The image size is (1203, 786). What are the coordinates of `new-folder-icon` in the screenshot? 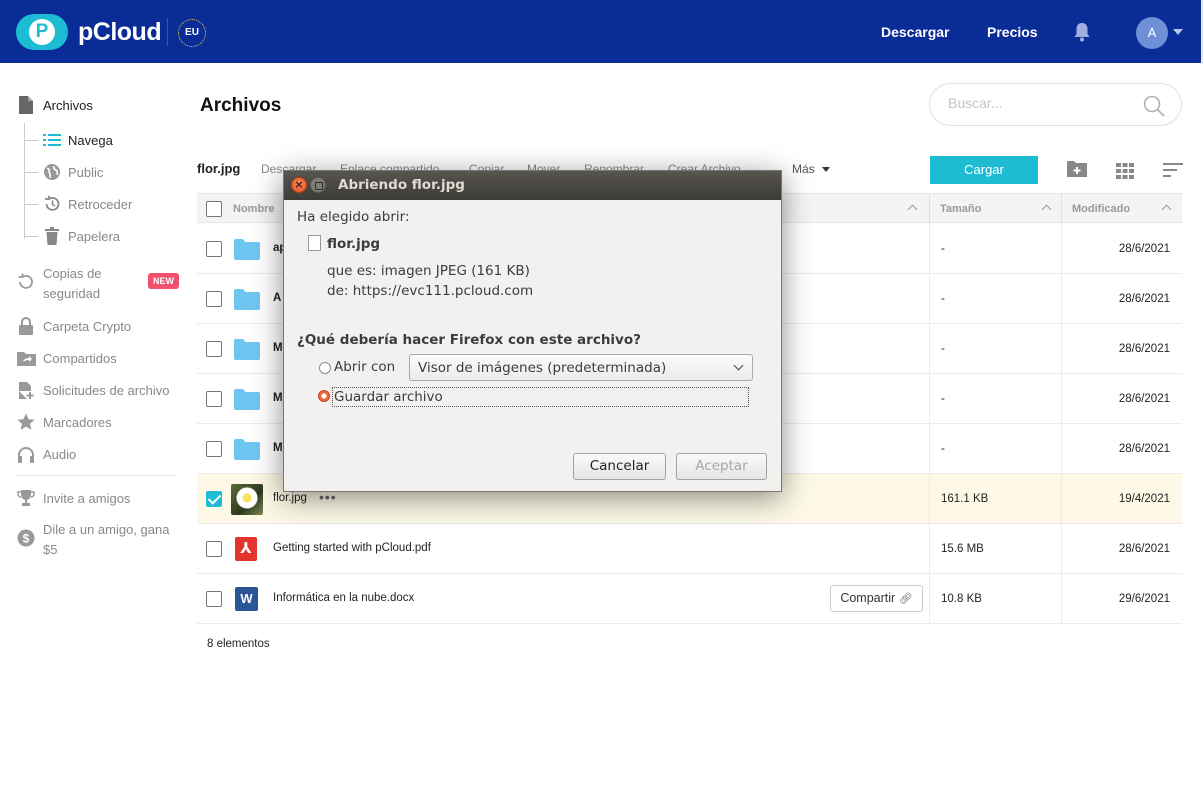 It's located at (1077, 171).